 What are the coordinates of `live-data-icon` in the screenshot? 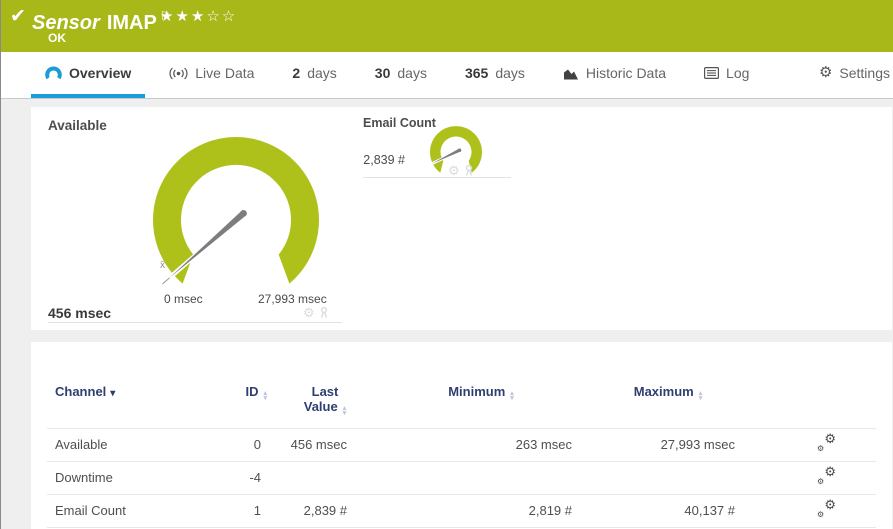 It's located at (178, 73).